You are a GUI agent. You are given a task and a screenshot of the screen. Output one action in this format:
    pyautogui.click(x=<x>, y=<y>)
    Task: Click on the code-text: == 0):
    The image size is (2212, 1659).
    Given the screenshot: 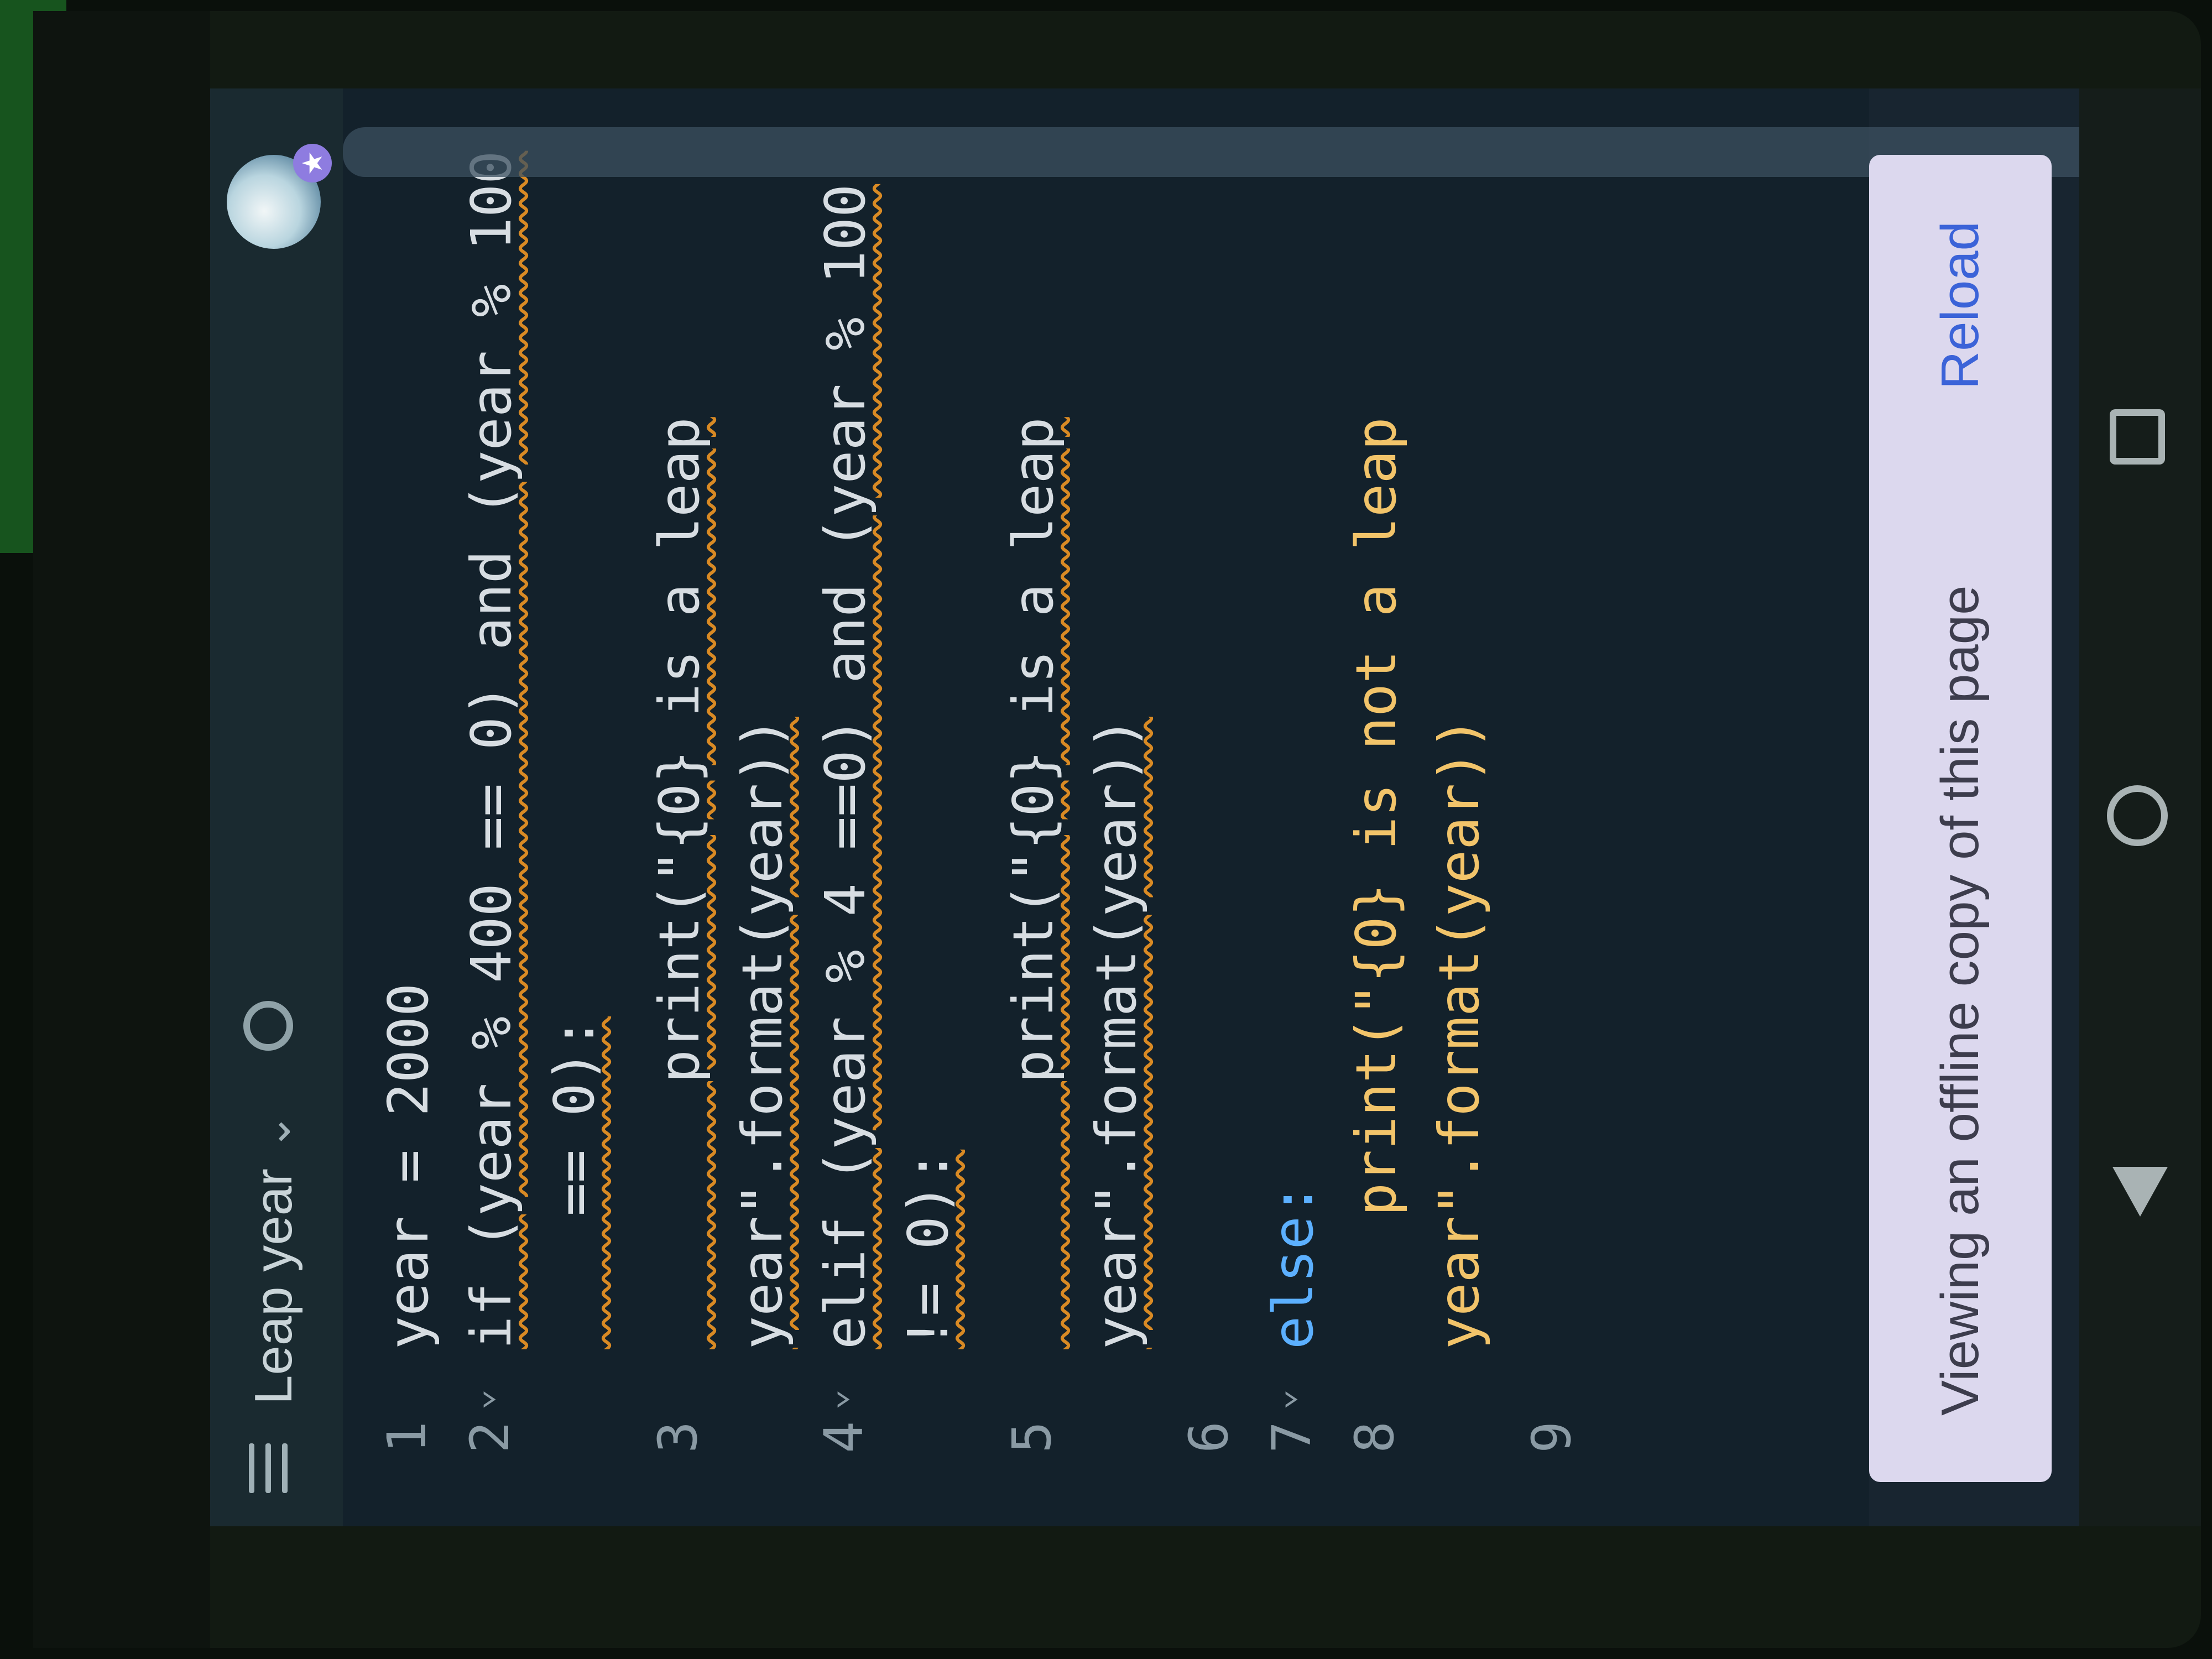 What is the action you would take?
    pyautogui.click(x=574, y=1182)
    